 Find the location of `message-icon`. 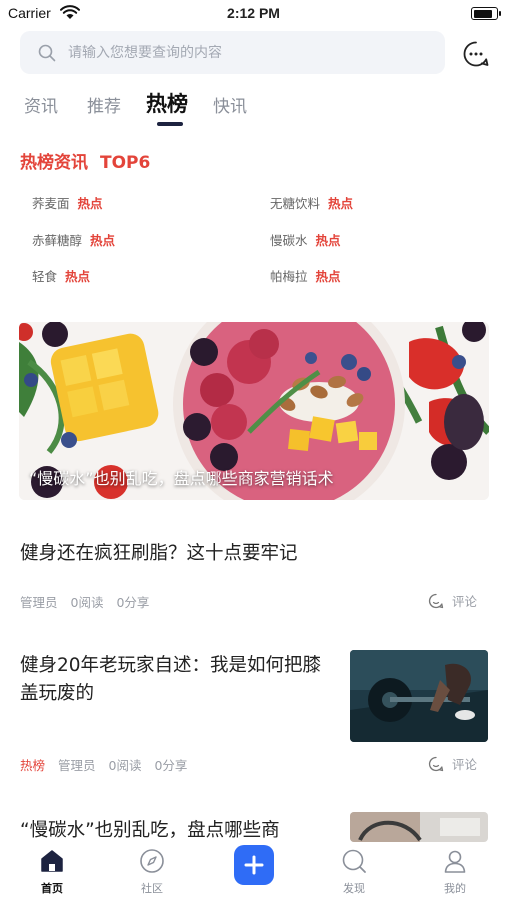

message-icon is located at coordinates (476, 54).